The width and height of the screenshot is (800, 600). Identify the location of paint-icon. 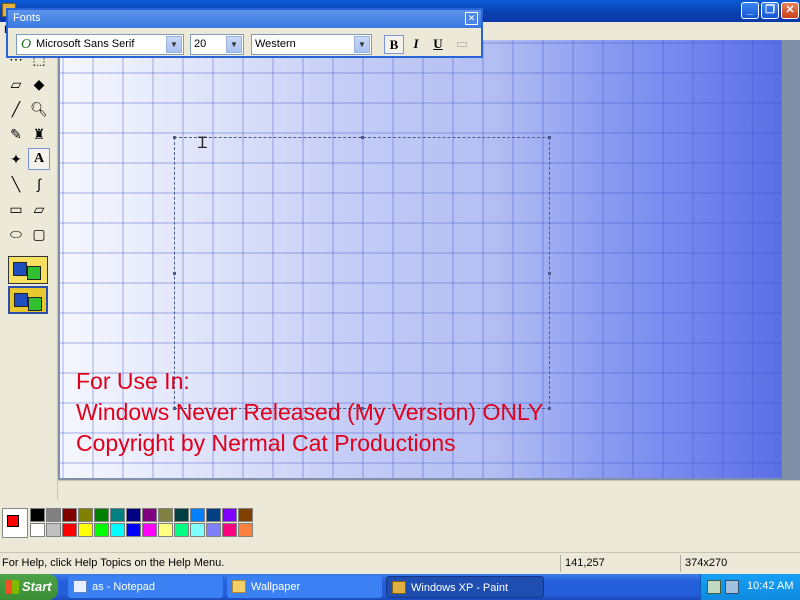
(399, 587).